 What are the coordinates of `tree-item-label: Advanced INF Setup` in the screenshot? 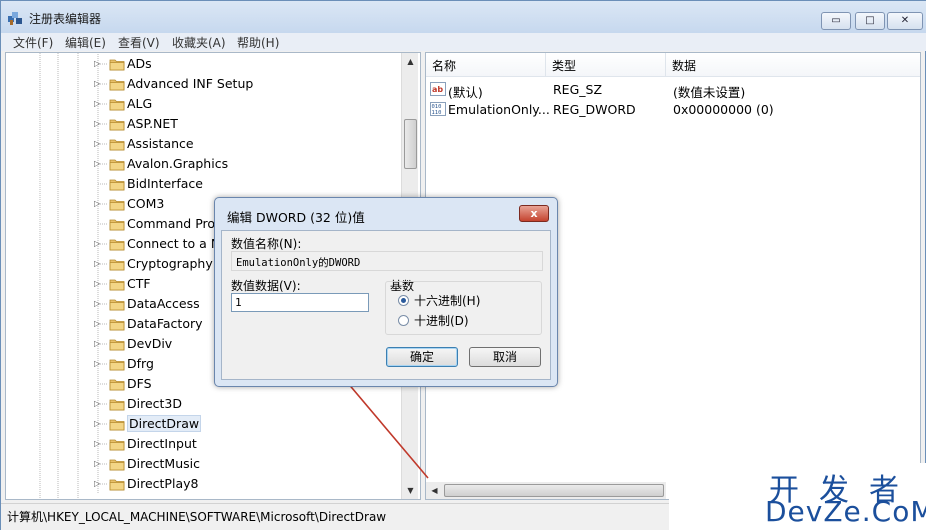 It's located at (190, 83).